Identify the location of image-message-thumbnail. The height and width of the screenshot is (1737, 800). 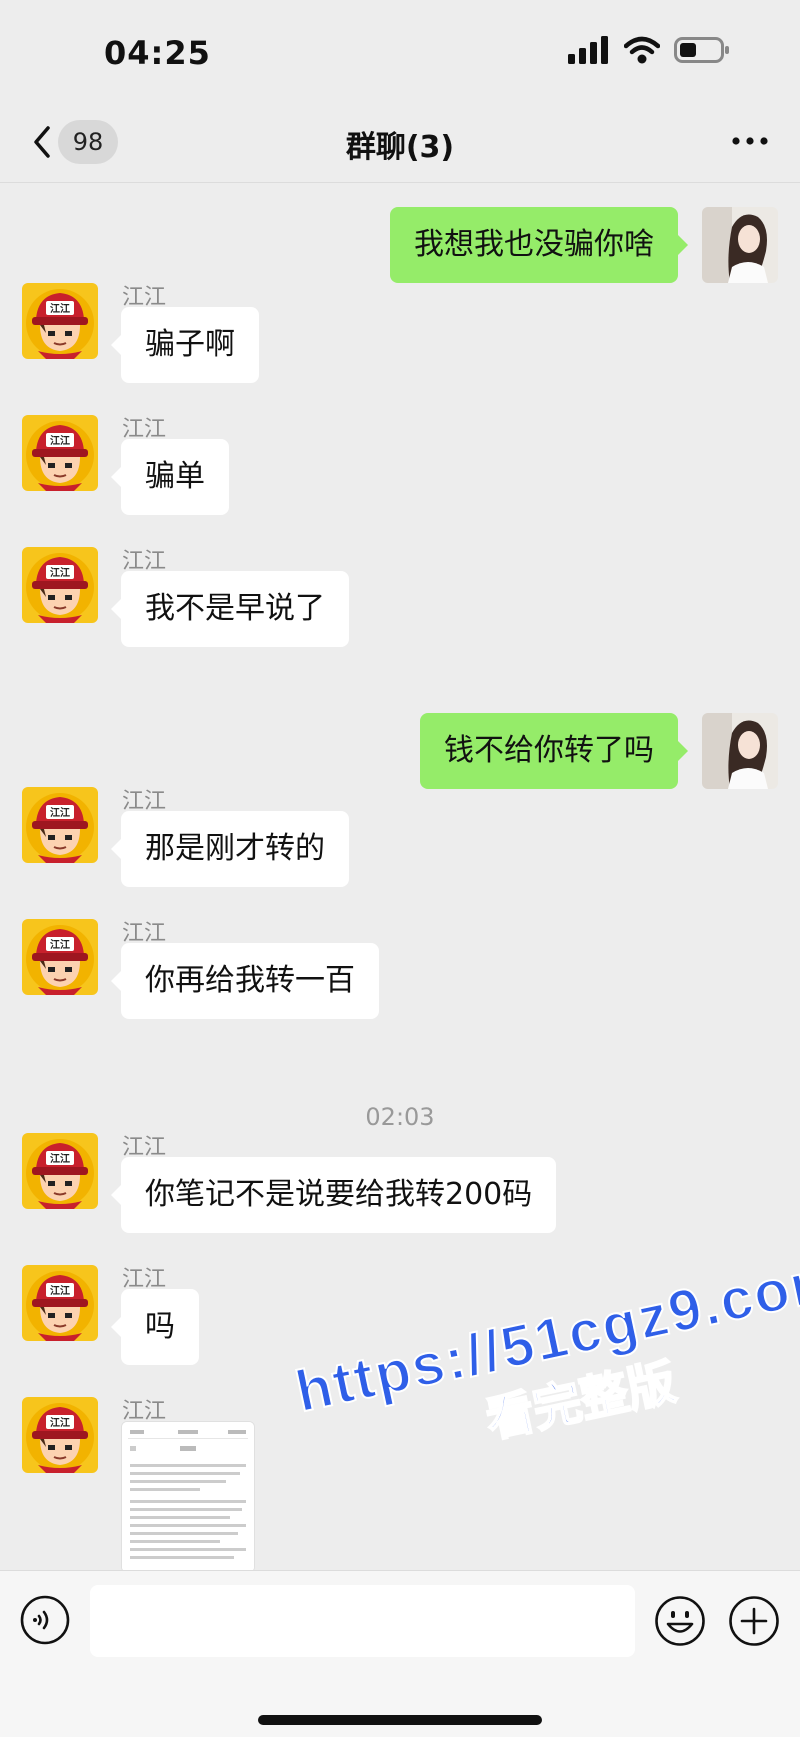
(188, 1495).